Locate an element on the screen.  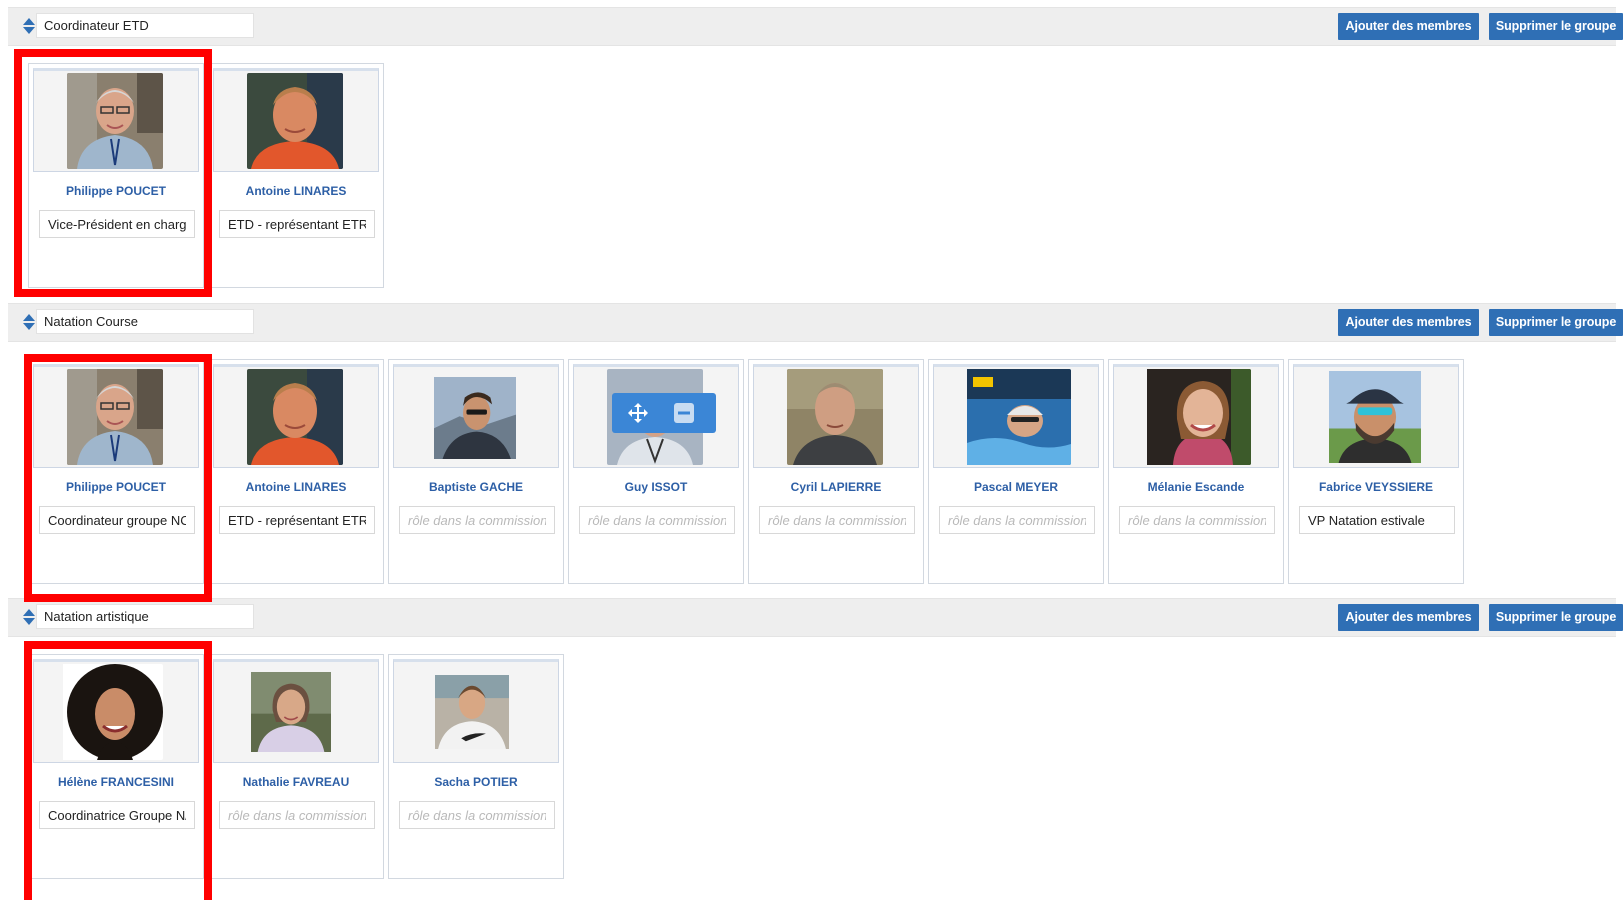
group-name-field: Natation Course is located at coordinates (145, 321).